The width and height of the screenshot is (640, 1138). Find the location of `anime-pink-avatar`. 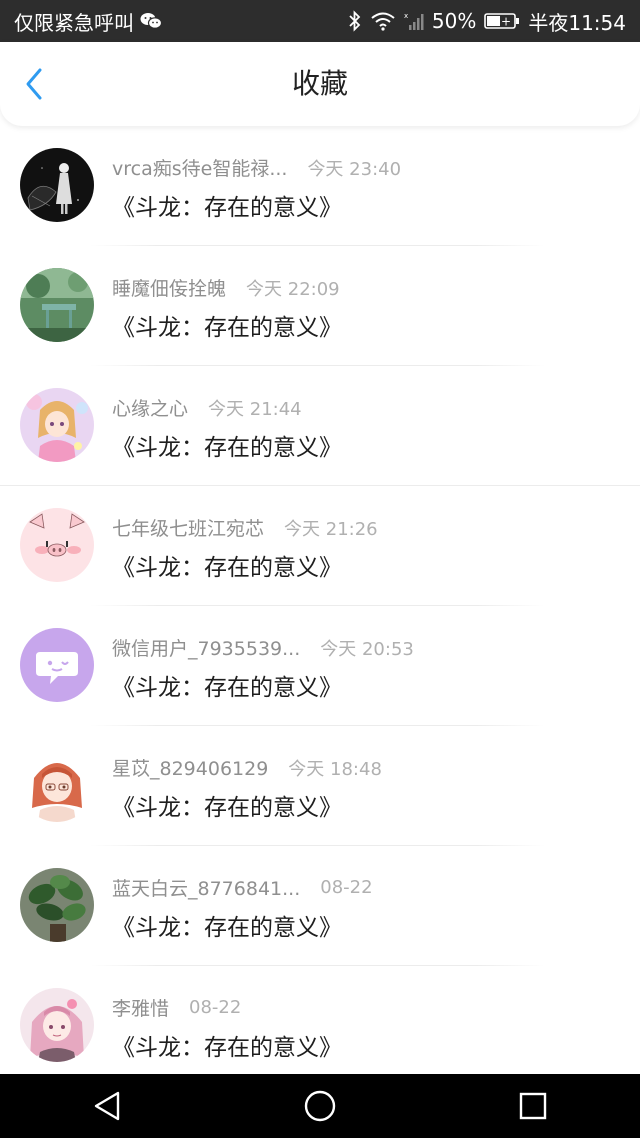

anime-pink-avatar is located at coordinates (57, 1025).